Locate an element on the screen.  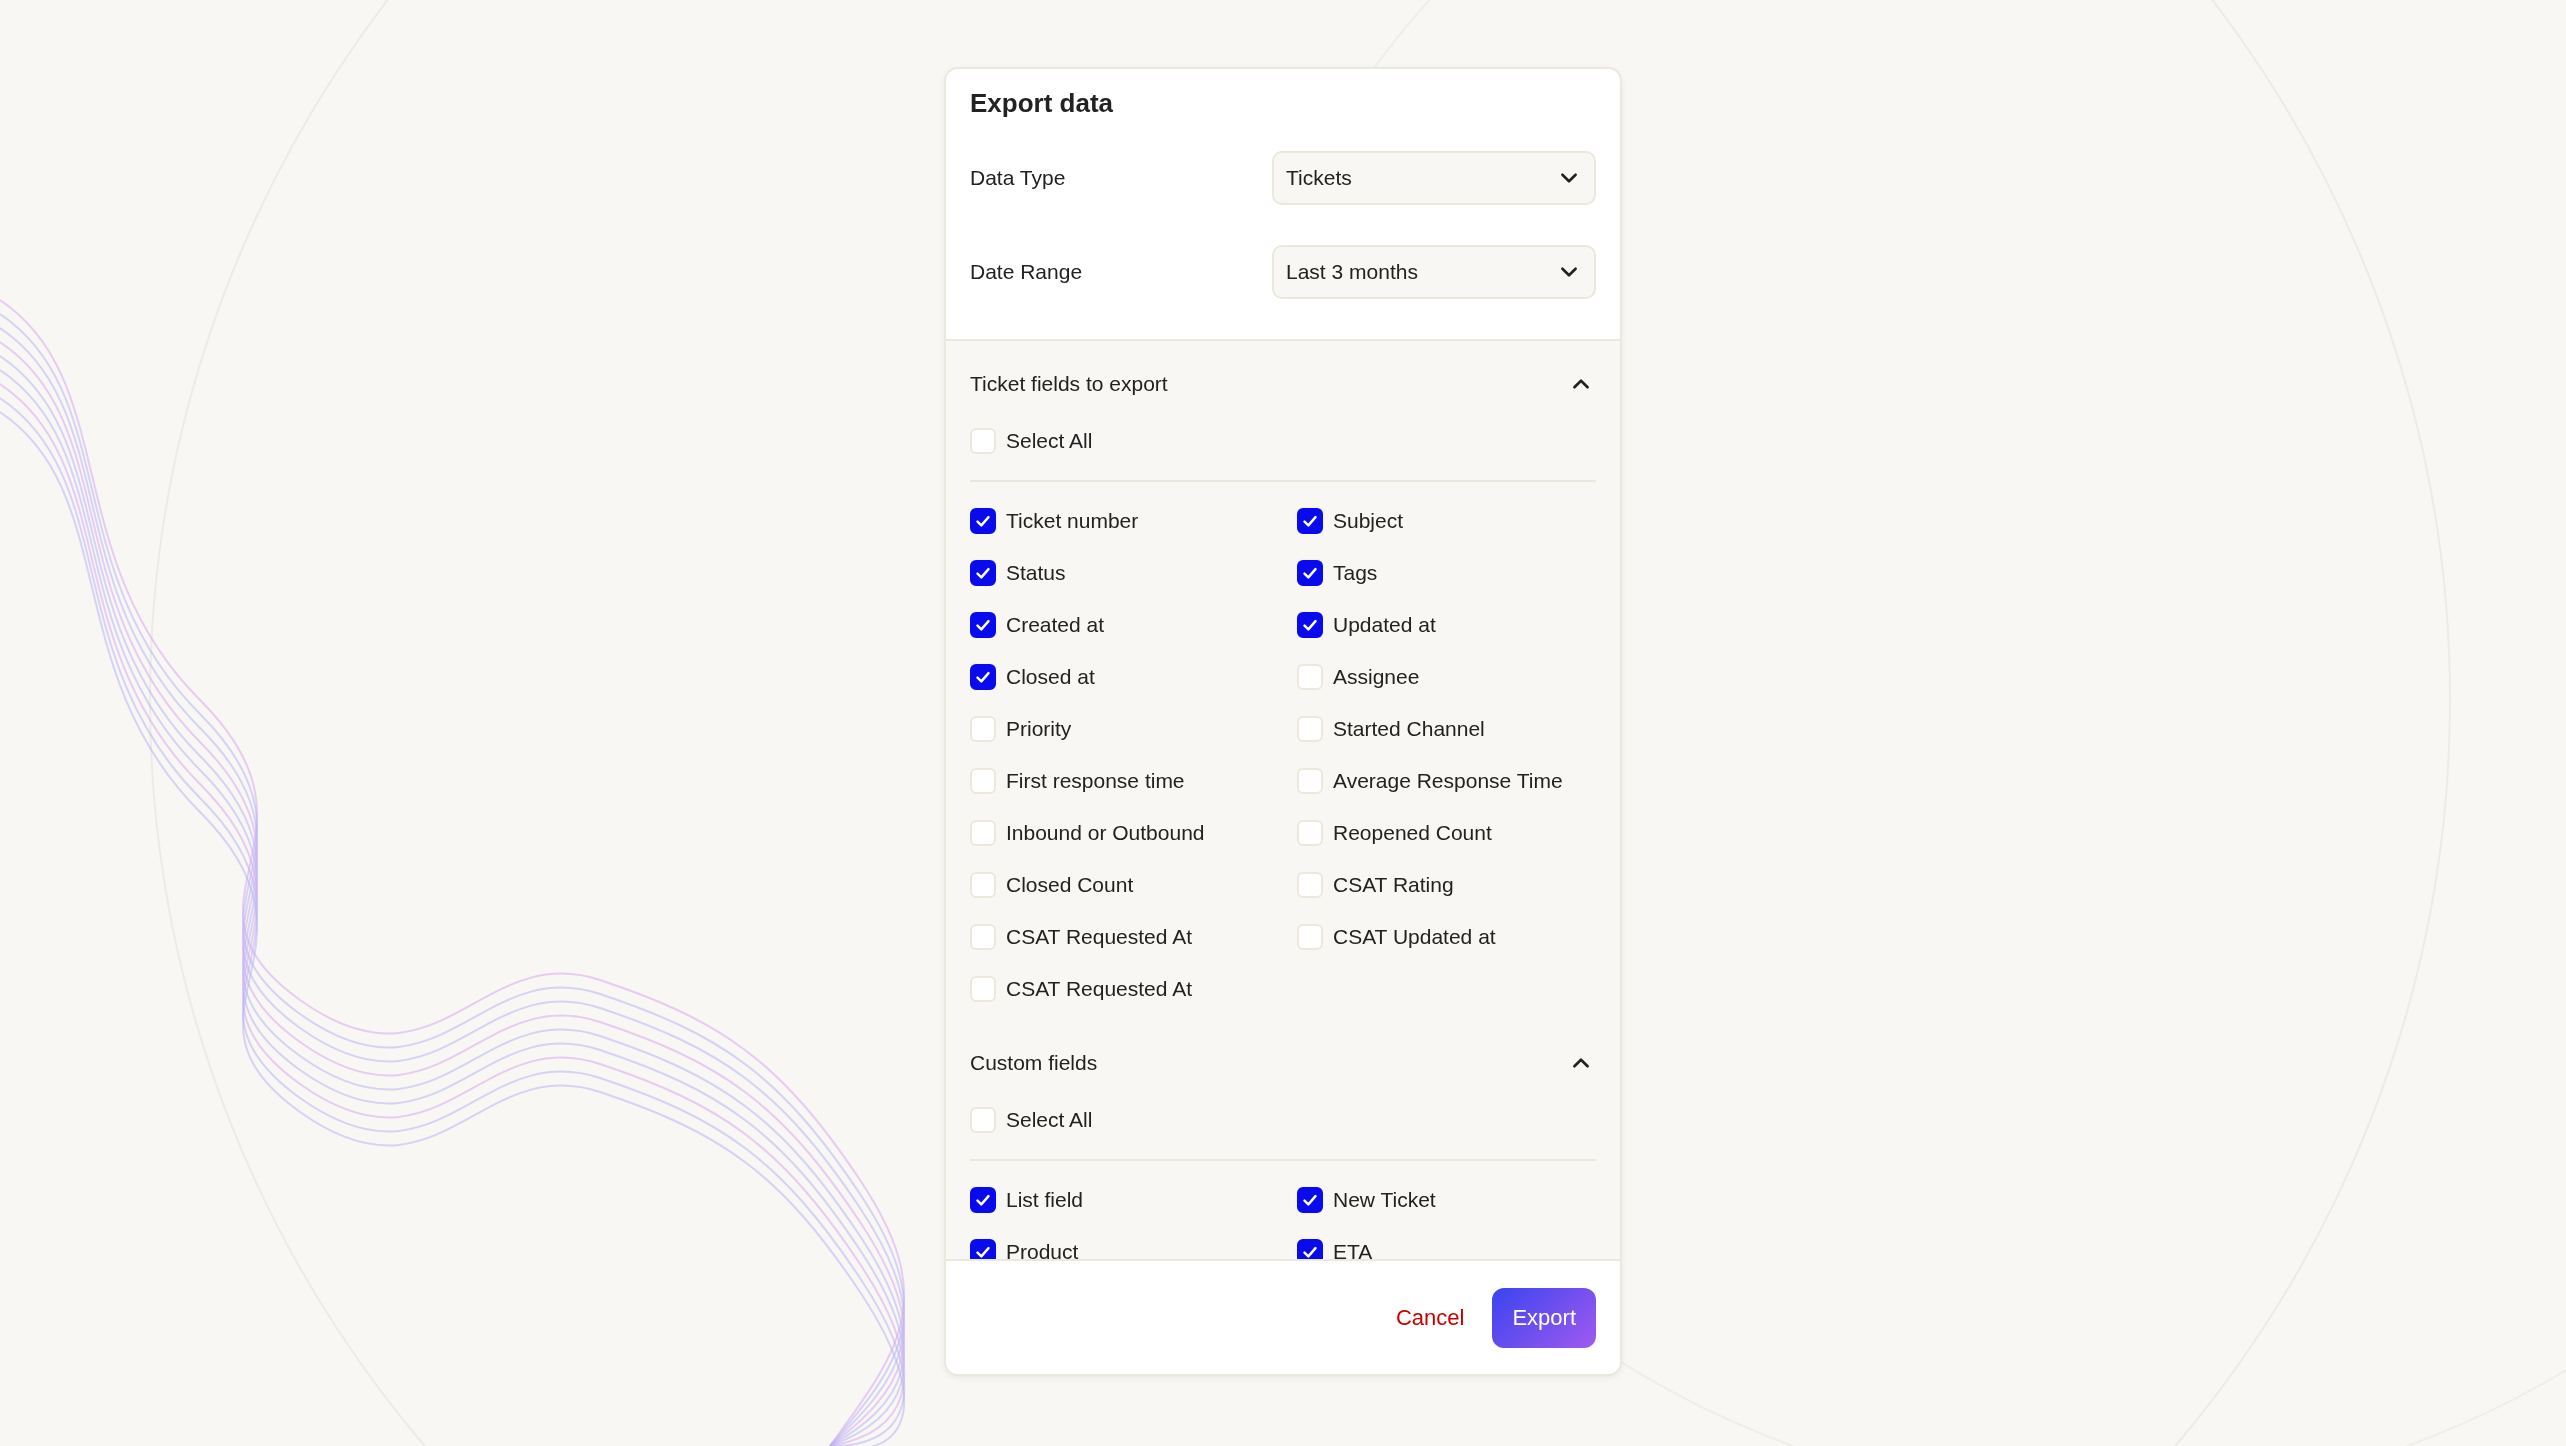
checkbox-label: ETA is located at coordinates (1353, 1249).